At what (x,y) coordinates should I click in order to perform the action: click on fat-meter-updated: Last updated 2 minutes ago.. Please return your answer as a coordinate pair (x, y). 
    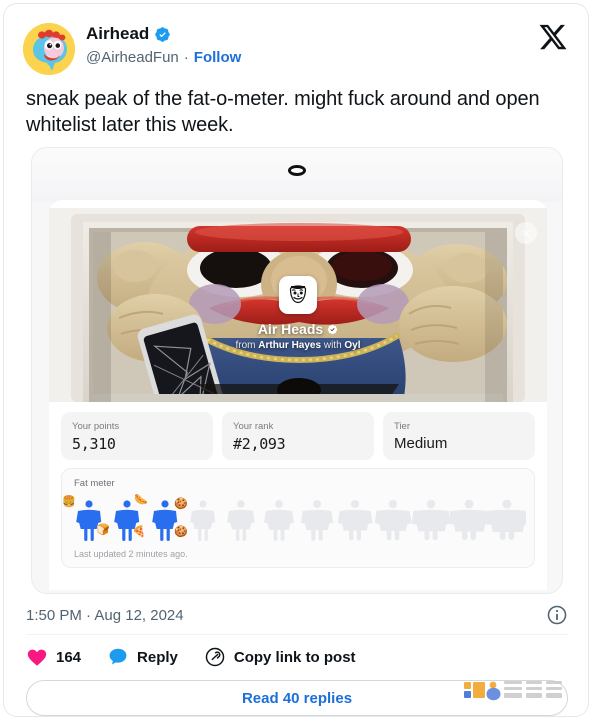
    Looking at the image, I should click on (131, 554).